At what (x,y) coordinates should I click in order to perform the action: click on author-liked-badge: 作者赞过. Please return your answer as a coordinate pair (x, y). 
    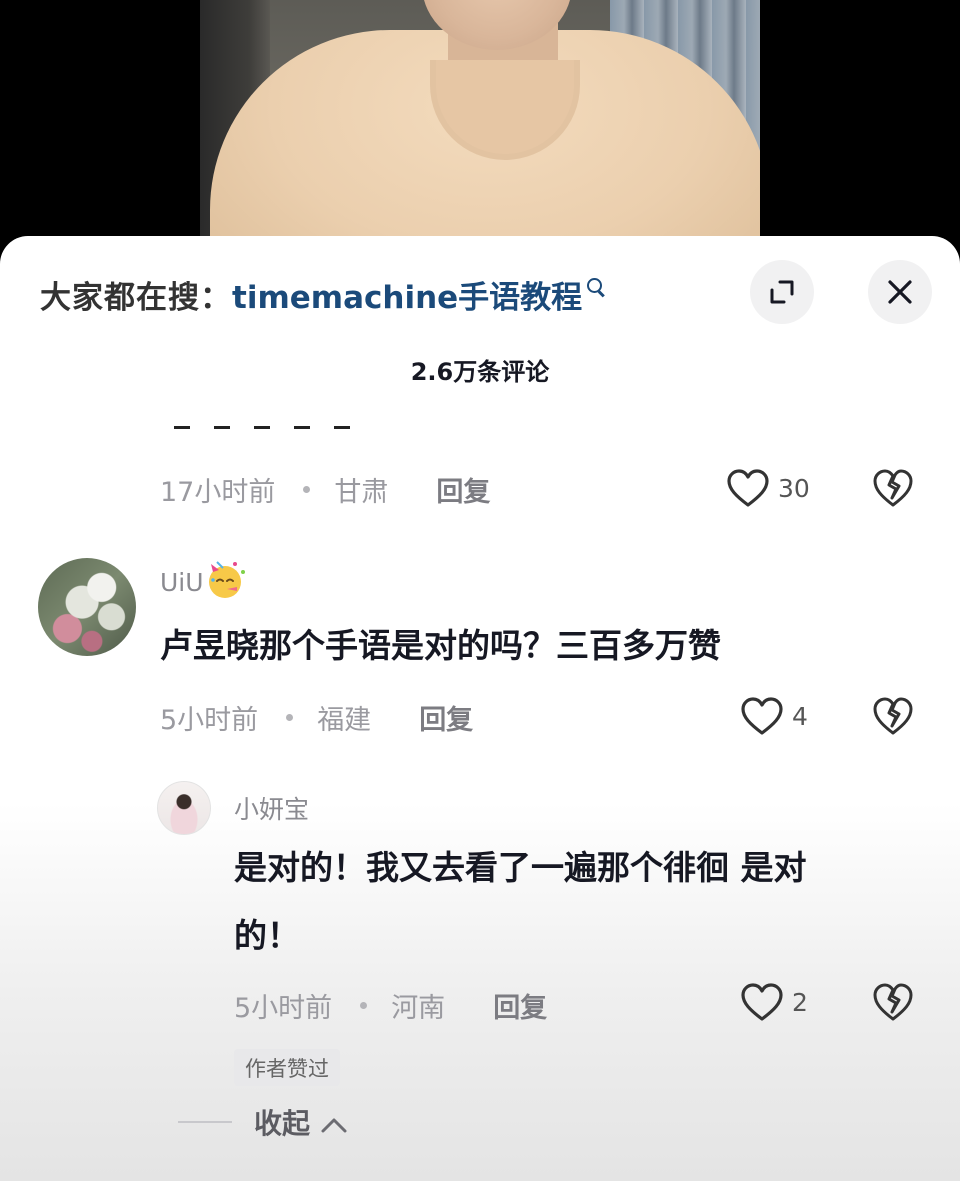
    Looking at the image, I should click on (287, 1067).